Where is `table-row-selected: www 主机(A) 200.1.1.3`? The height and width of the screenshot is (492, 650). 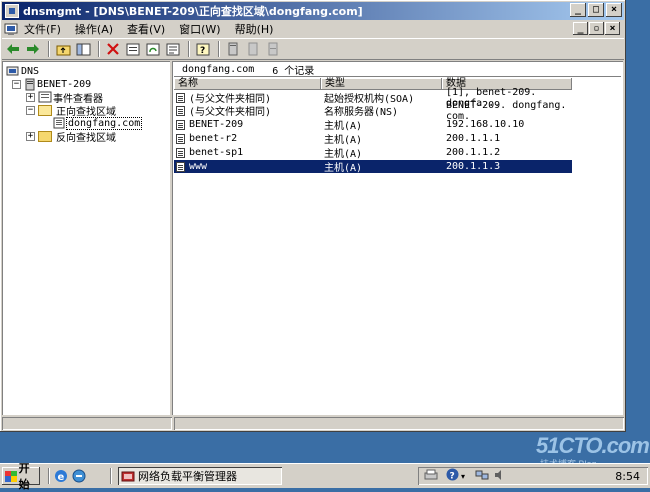 table-row-selected: www 主机(A) 200.1.1.3 is located at coordinates (373, 167).